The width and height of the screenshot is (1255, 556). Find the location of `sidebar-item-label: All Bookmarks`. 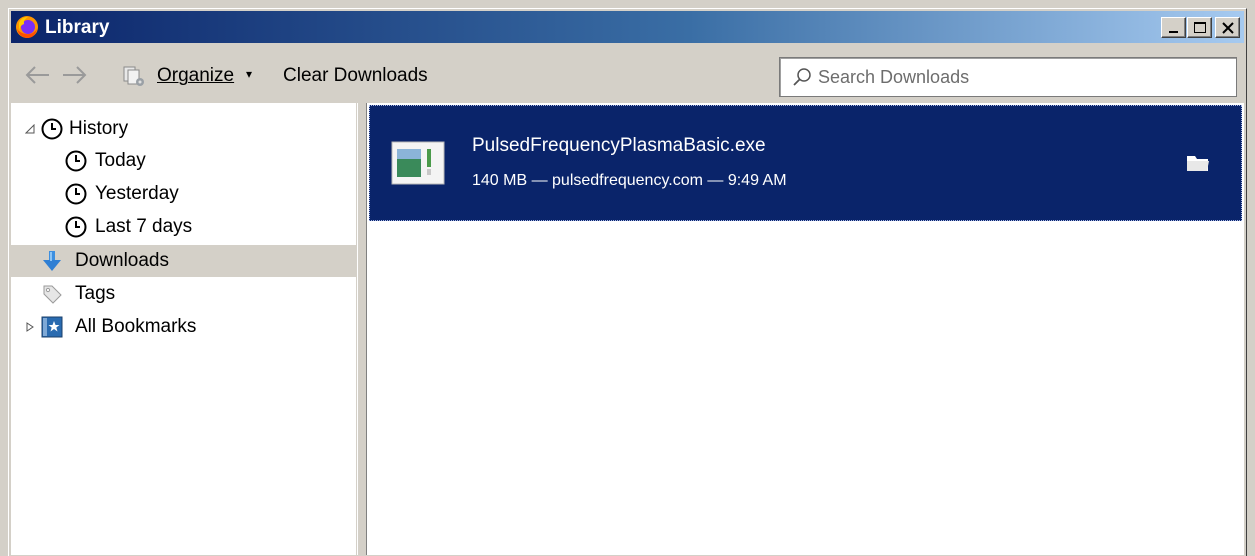

sidebar-item-label: All Bookmarks is located at coordinates (136, 326).